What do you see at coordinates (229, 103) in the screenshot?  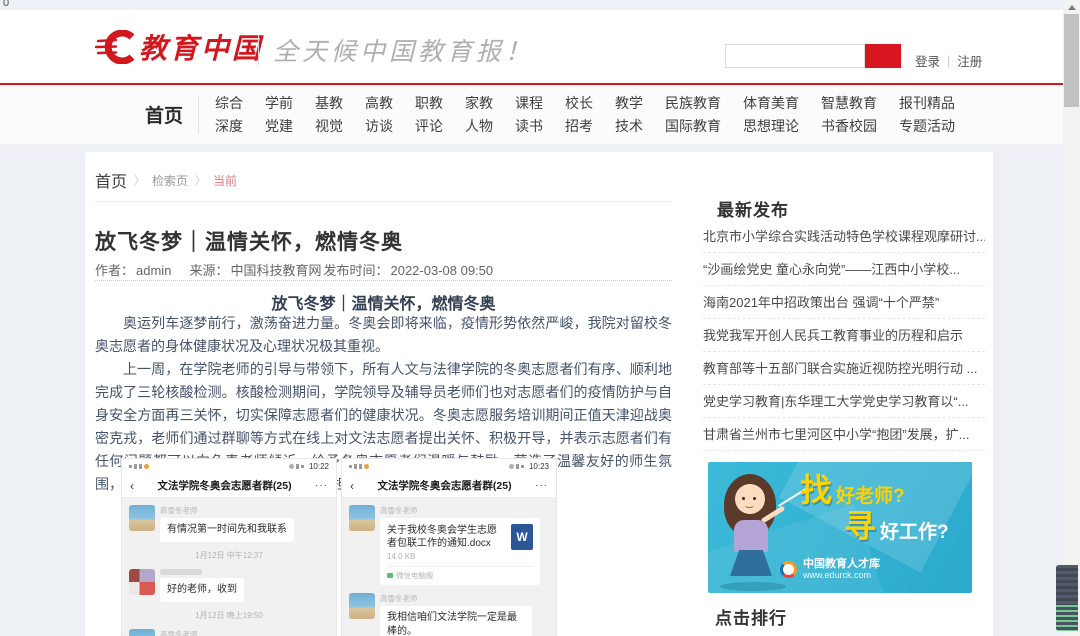 I see `nav-item: 综合` at bounding box center [229, 103].